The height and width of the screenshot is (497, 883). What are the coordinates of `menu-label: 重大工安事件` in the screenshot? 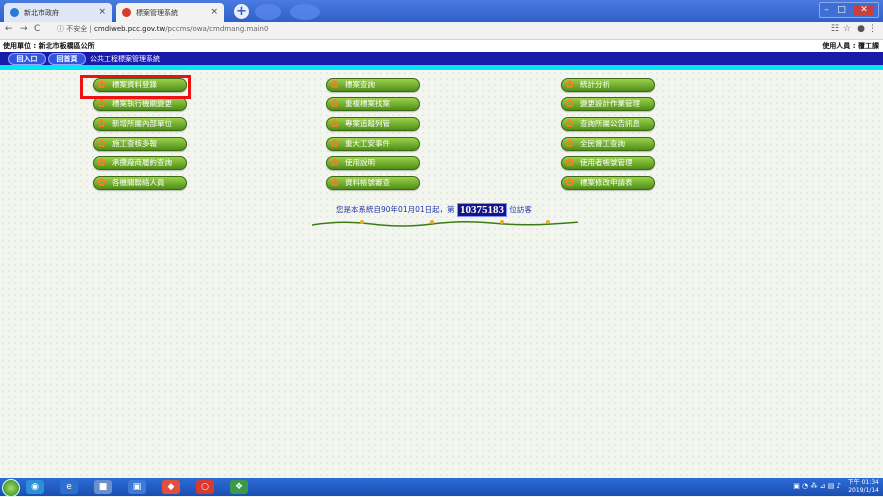 It's located at (367, 143).